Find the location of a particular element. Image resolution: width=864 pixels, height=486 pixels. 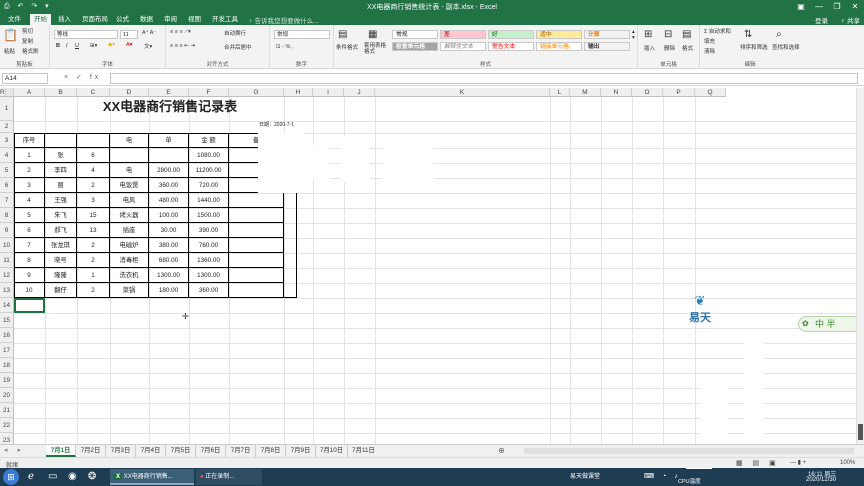

font-name-select: 等线 is located at coordinates (86, 34).